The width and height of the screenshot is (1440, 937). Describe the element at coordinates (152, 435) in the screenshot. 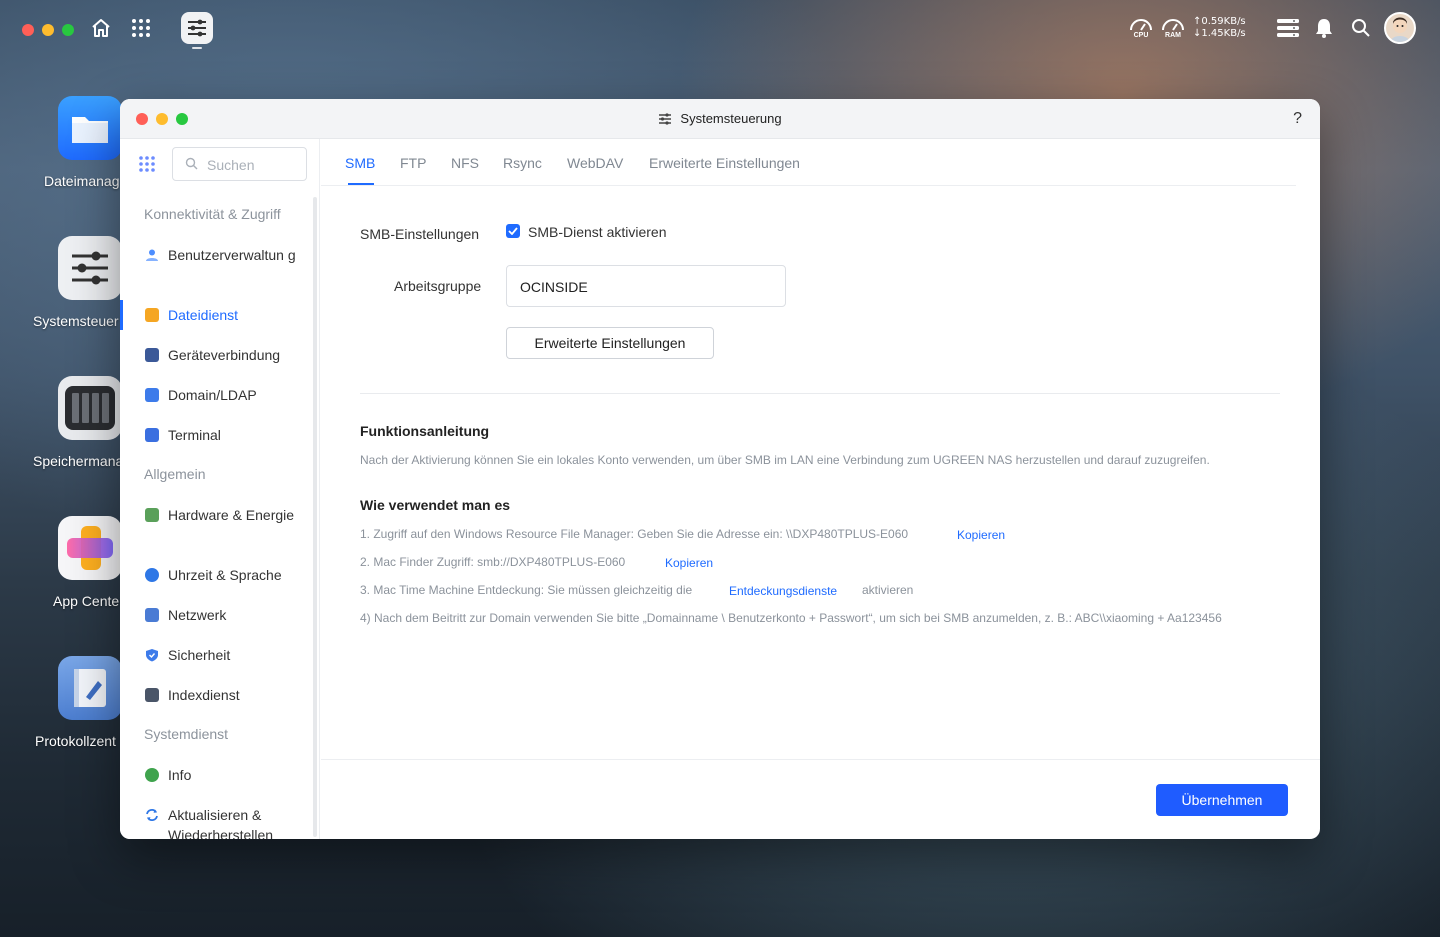

I see `terminal-icon` at that location.